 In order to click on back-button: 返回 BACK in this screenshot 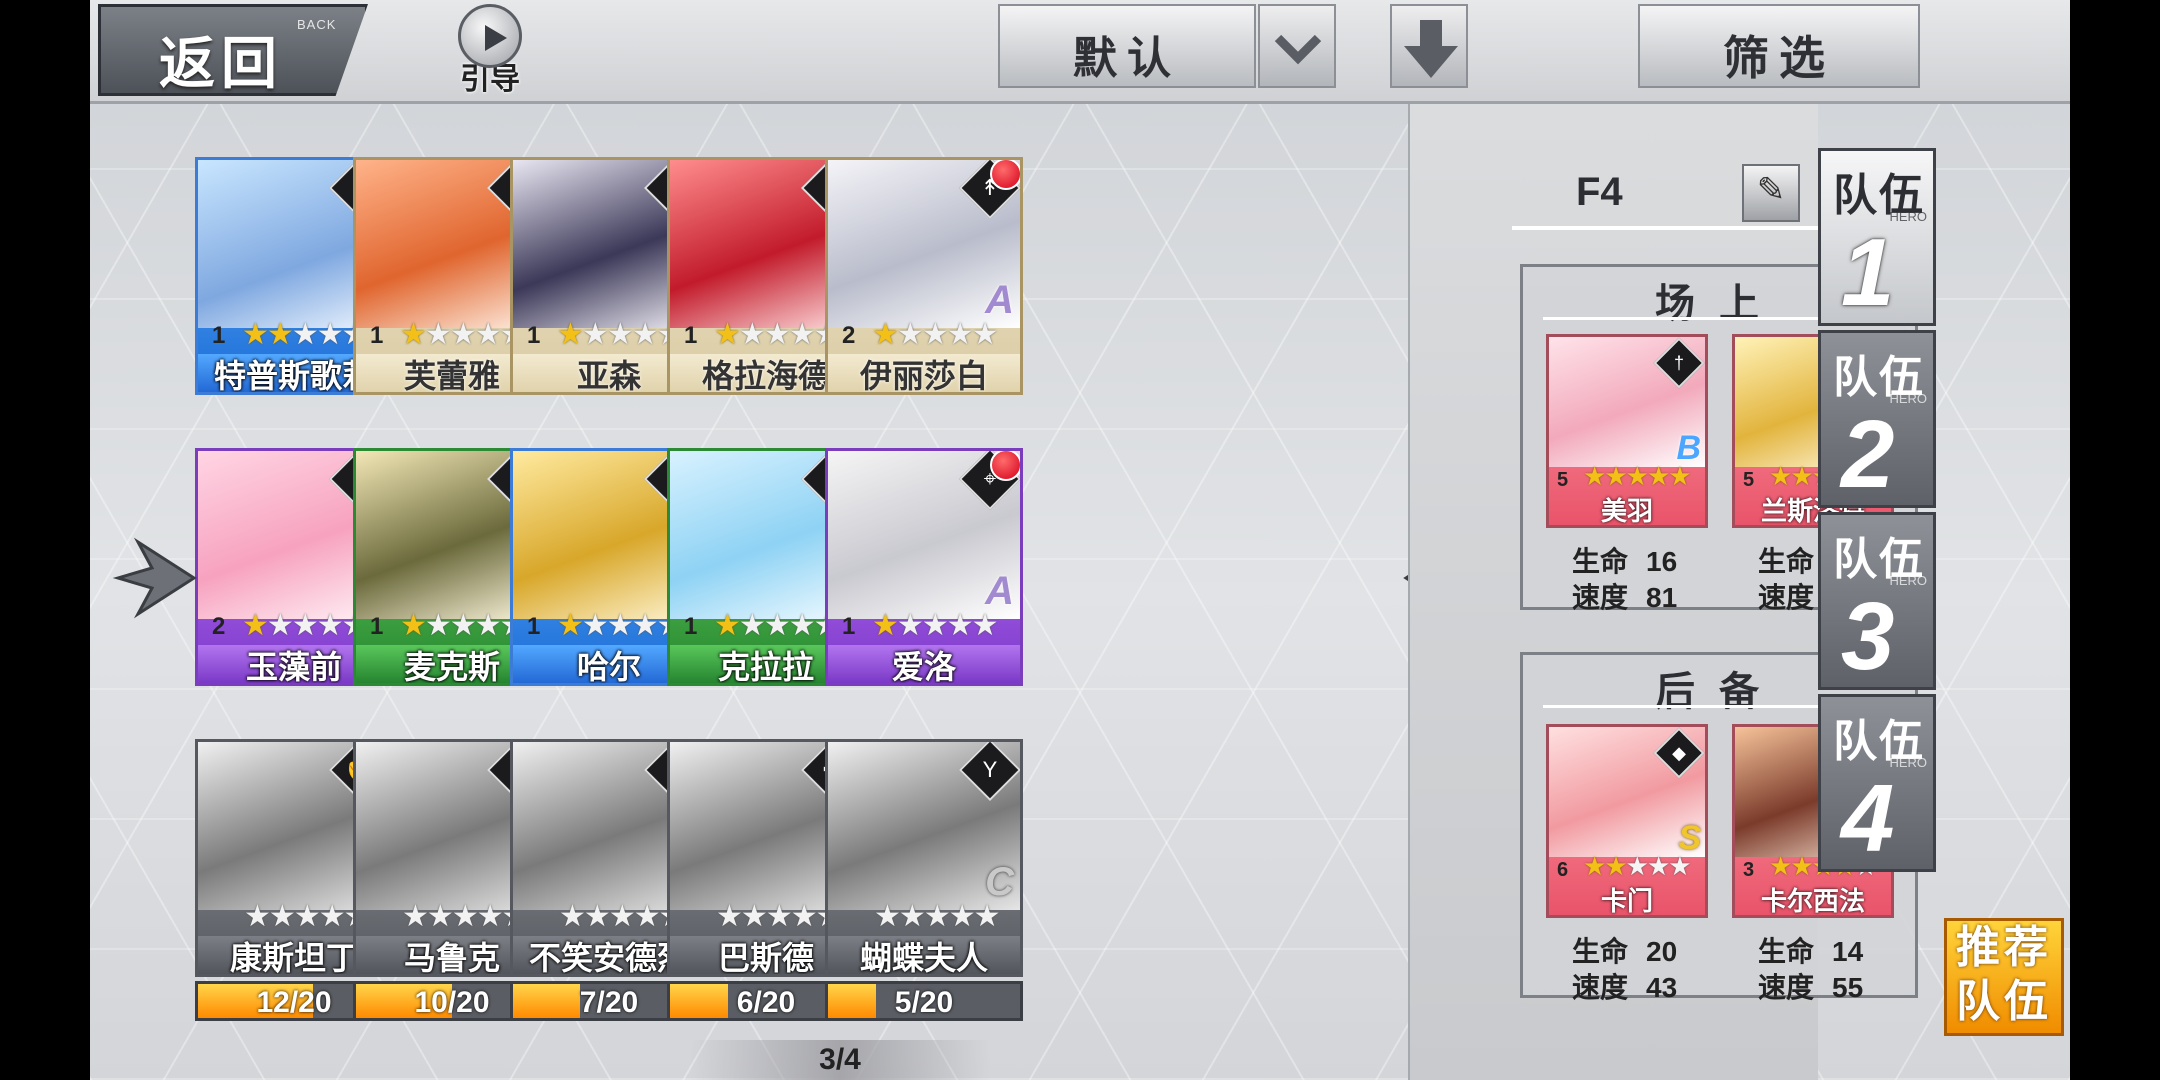, I will do `click(233, 50)`.